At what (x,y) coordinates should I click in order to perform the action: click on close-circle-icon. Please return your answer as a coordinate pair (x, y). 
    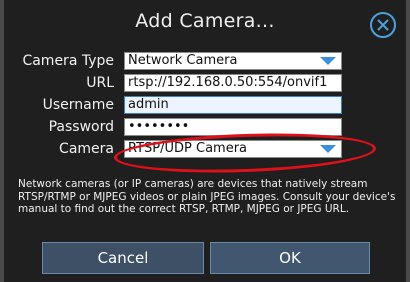
    Looking at the image, I should click on (383, 25).